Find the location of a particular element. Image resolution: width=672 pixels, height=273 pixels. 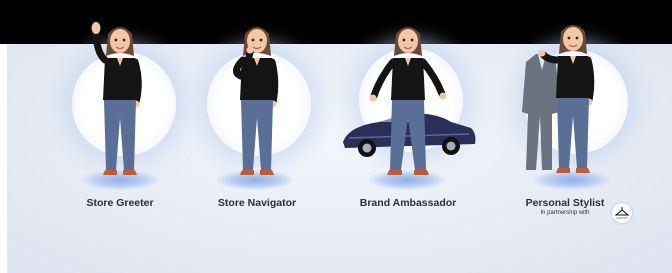

partner-logo: stitchfix is located at coordinates (622, 213).